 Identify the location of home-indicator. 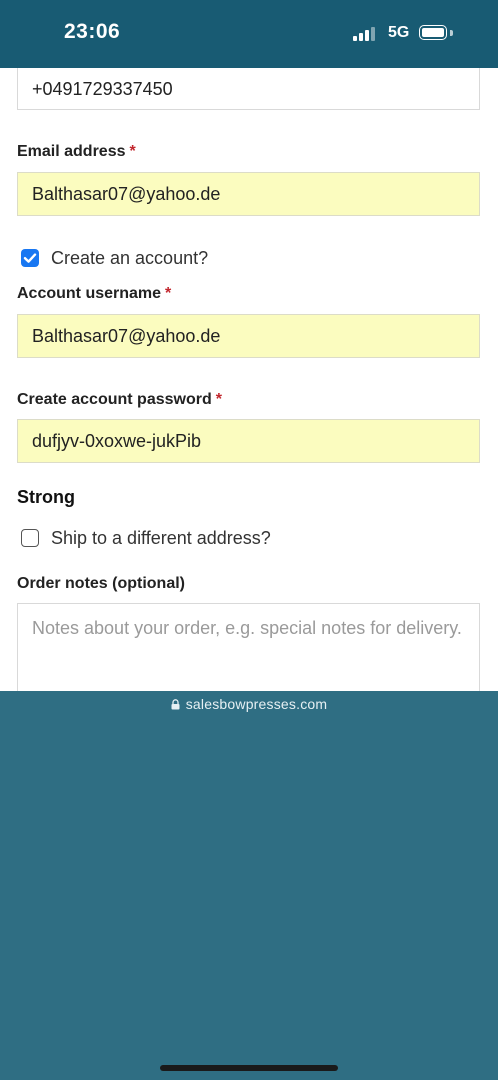
(249, 1068).